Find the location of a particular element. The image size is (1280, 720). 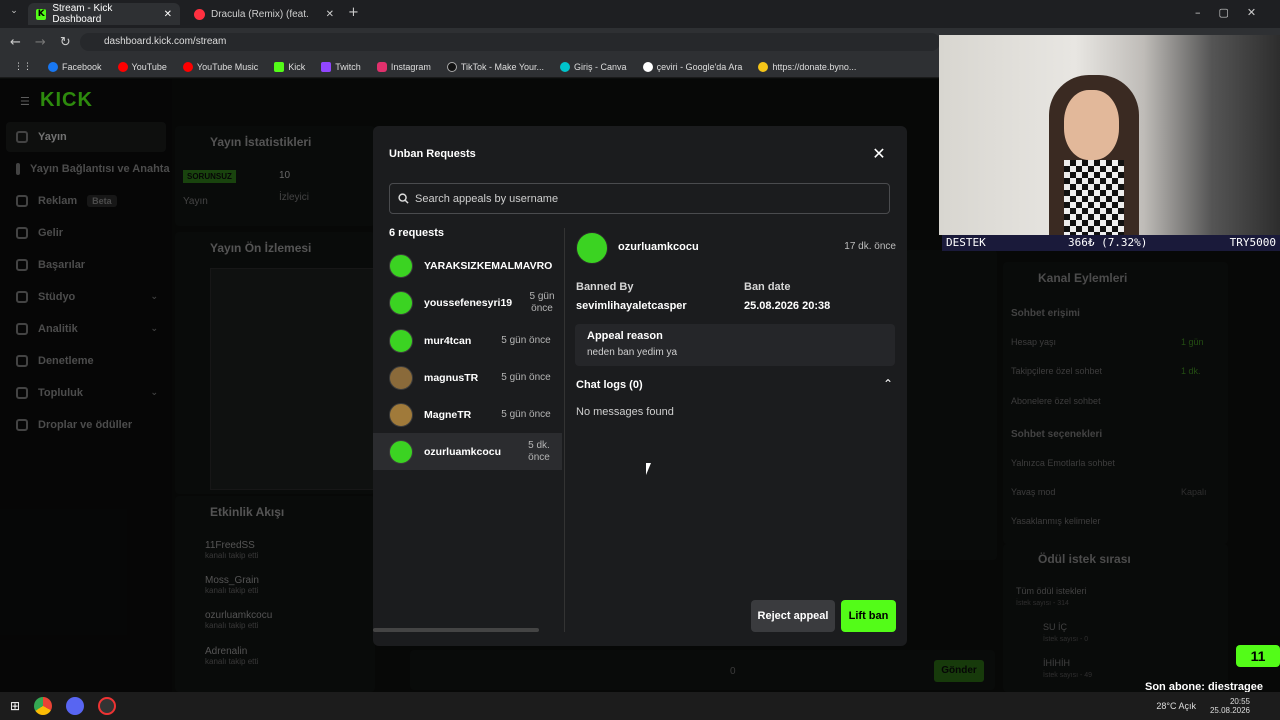

appeal-reason-label: Appeal reason is located at coordinates (625, 336).